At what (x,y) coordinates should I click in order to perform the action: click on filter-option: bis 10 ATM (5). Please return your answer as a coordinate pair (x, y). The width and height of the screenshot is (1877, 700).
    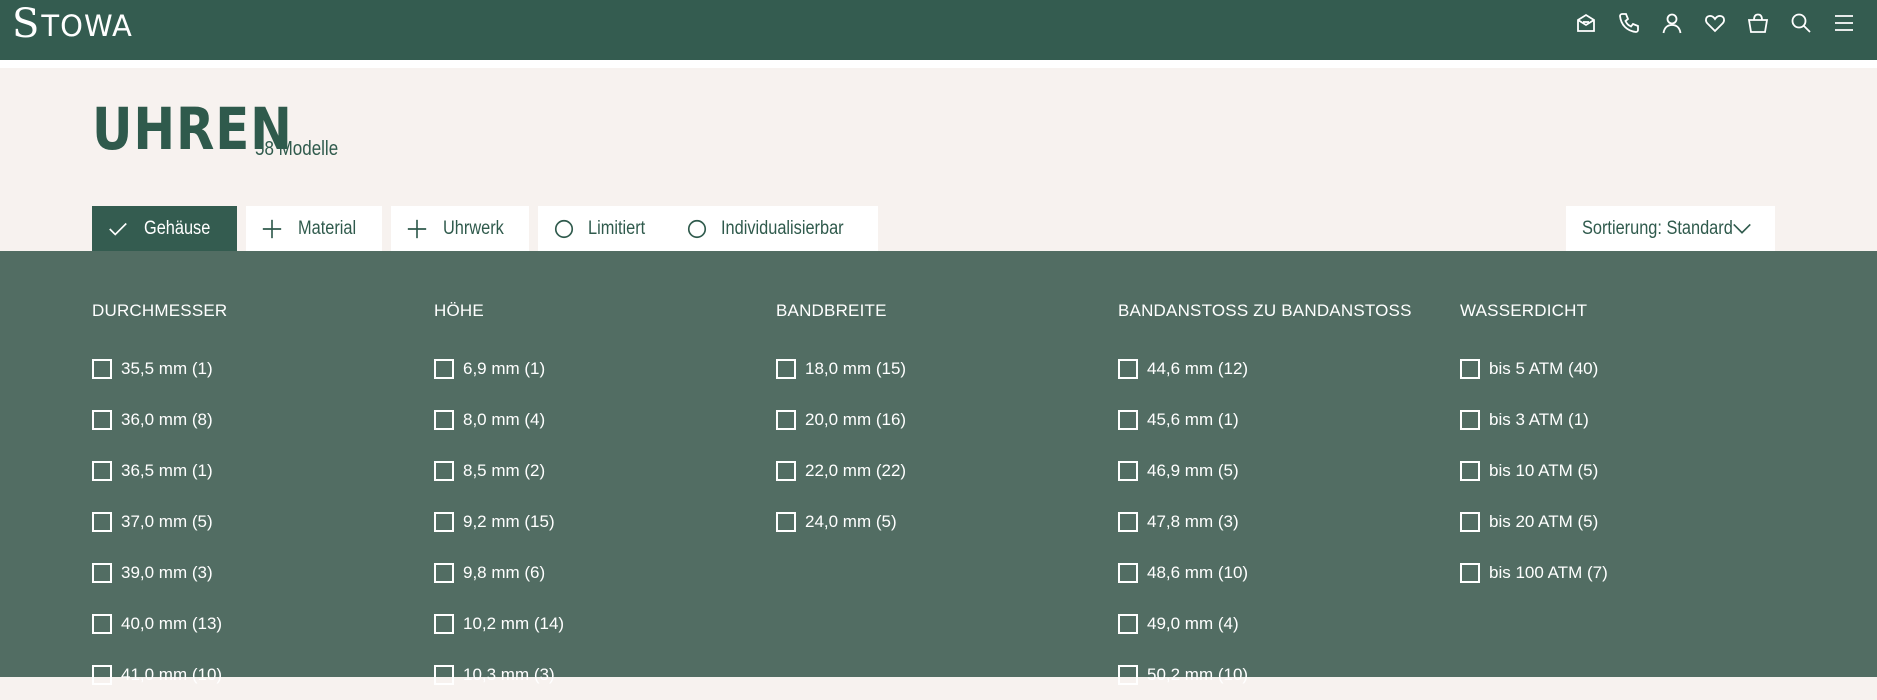
    Looking at the image, I should click on (1631, 470).